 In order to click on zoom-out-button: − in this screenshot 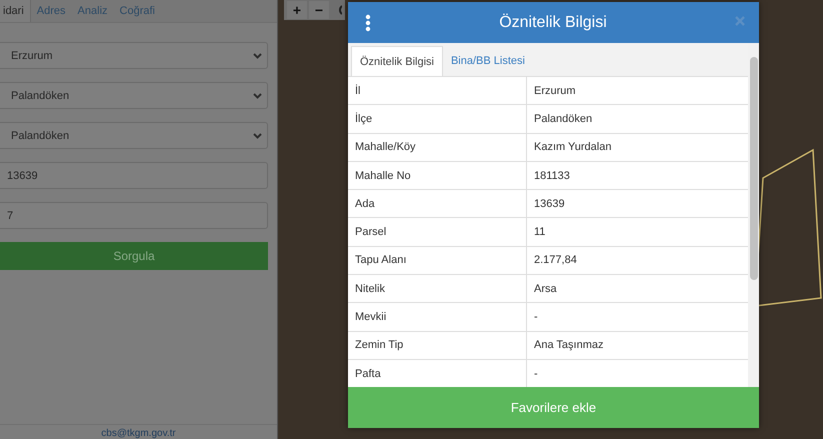, I will do `click(319, 10)`.